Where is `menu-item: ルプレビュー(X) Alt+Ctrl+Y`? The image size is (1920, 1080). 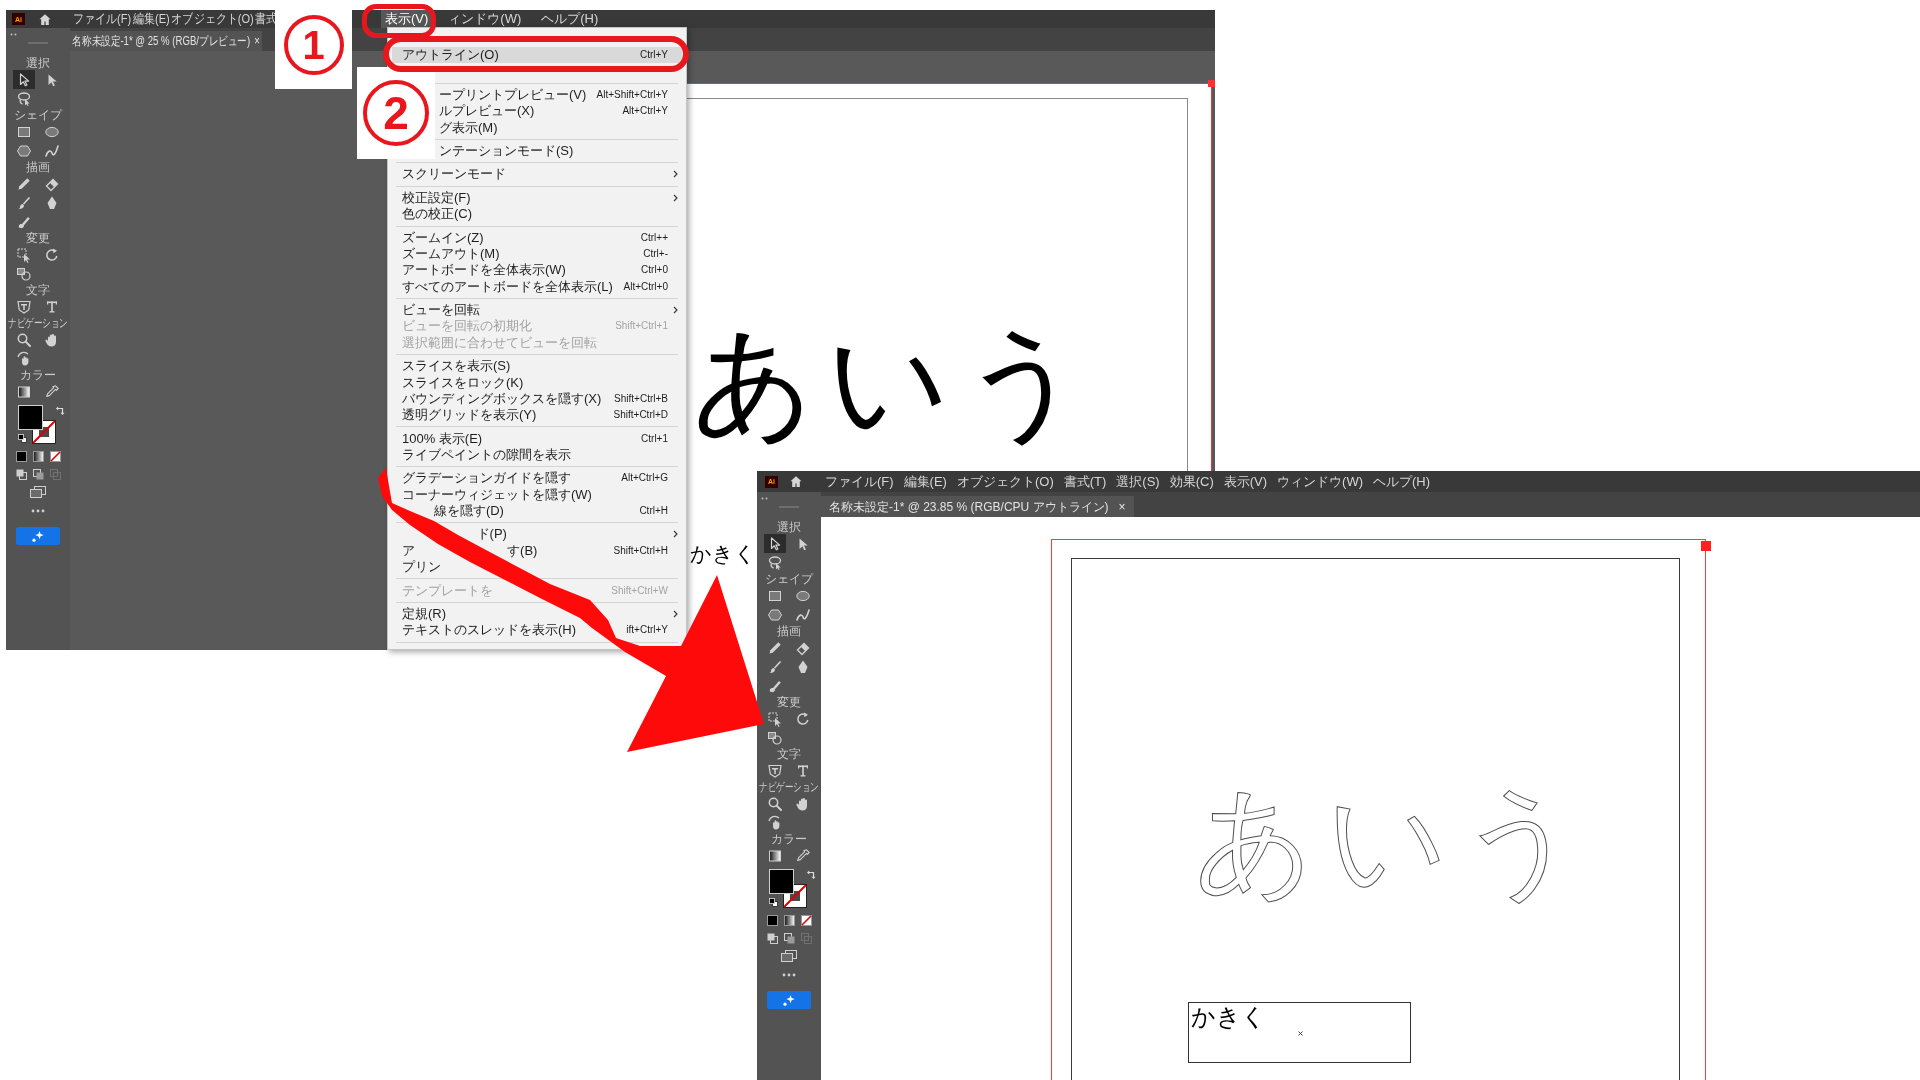 menu-item: ルプレビュー(X) Alt+Ctrl+Y is located at coordinates (559, 111).